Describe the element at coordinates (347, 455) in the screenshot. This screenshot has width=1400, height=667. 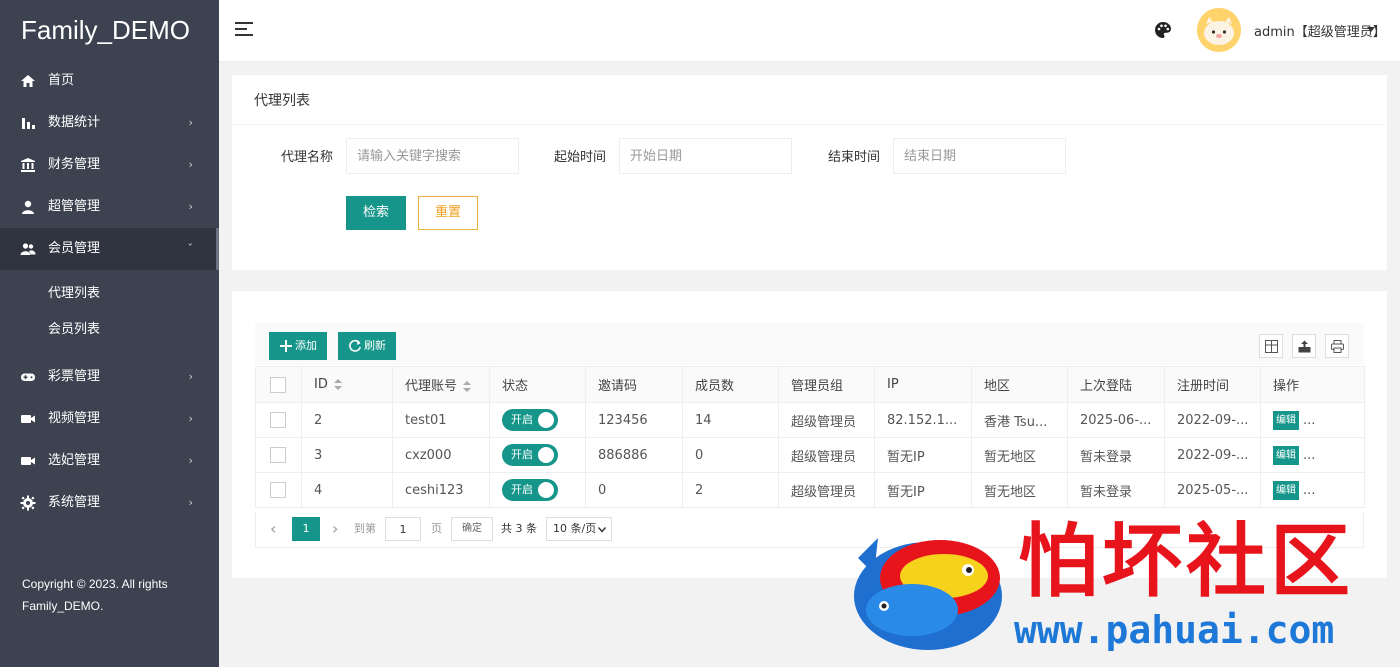
I see `cell-id: 3` at that location.